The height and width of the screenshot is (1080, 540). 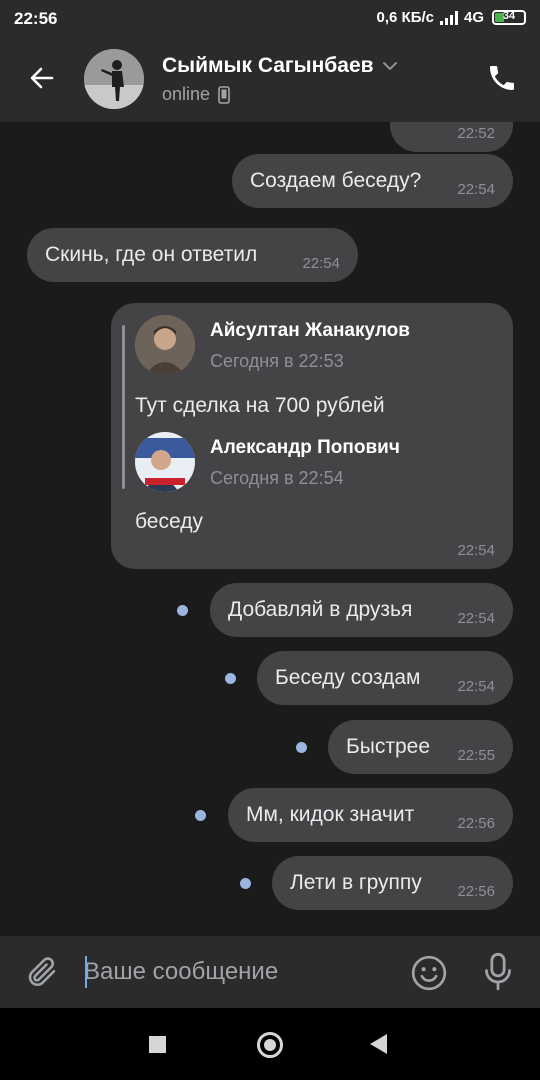 I want to click on message-bubble: Создаем беседу? 22:54, so click(x=372, y=181).